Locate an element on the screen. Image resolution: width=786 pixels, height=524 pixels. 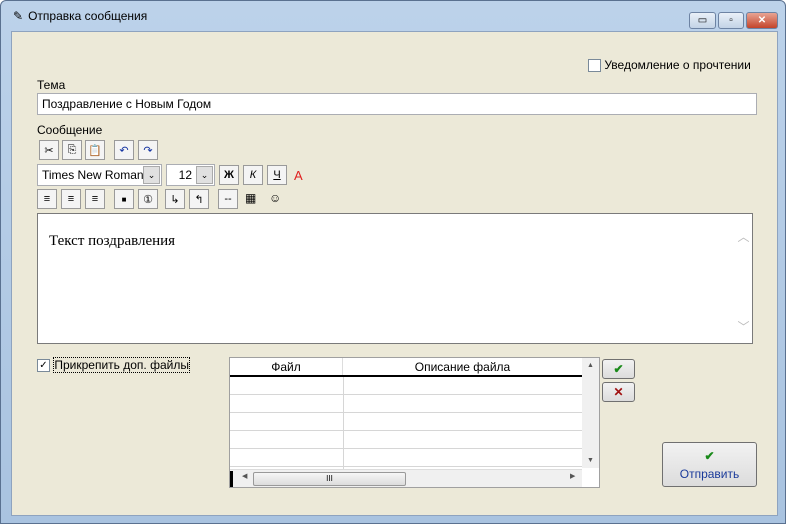
copy-icon: ⎘ is located at coordinates (72, 150).